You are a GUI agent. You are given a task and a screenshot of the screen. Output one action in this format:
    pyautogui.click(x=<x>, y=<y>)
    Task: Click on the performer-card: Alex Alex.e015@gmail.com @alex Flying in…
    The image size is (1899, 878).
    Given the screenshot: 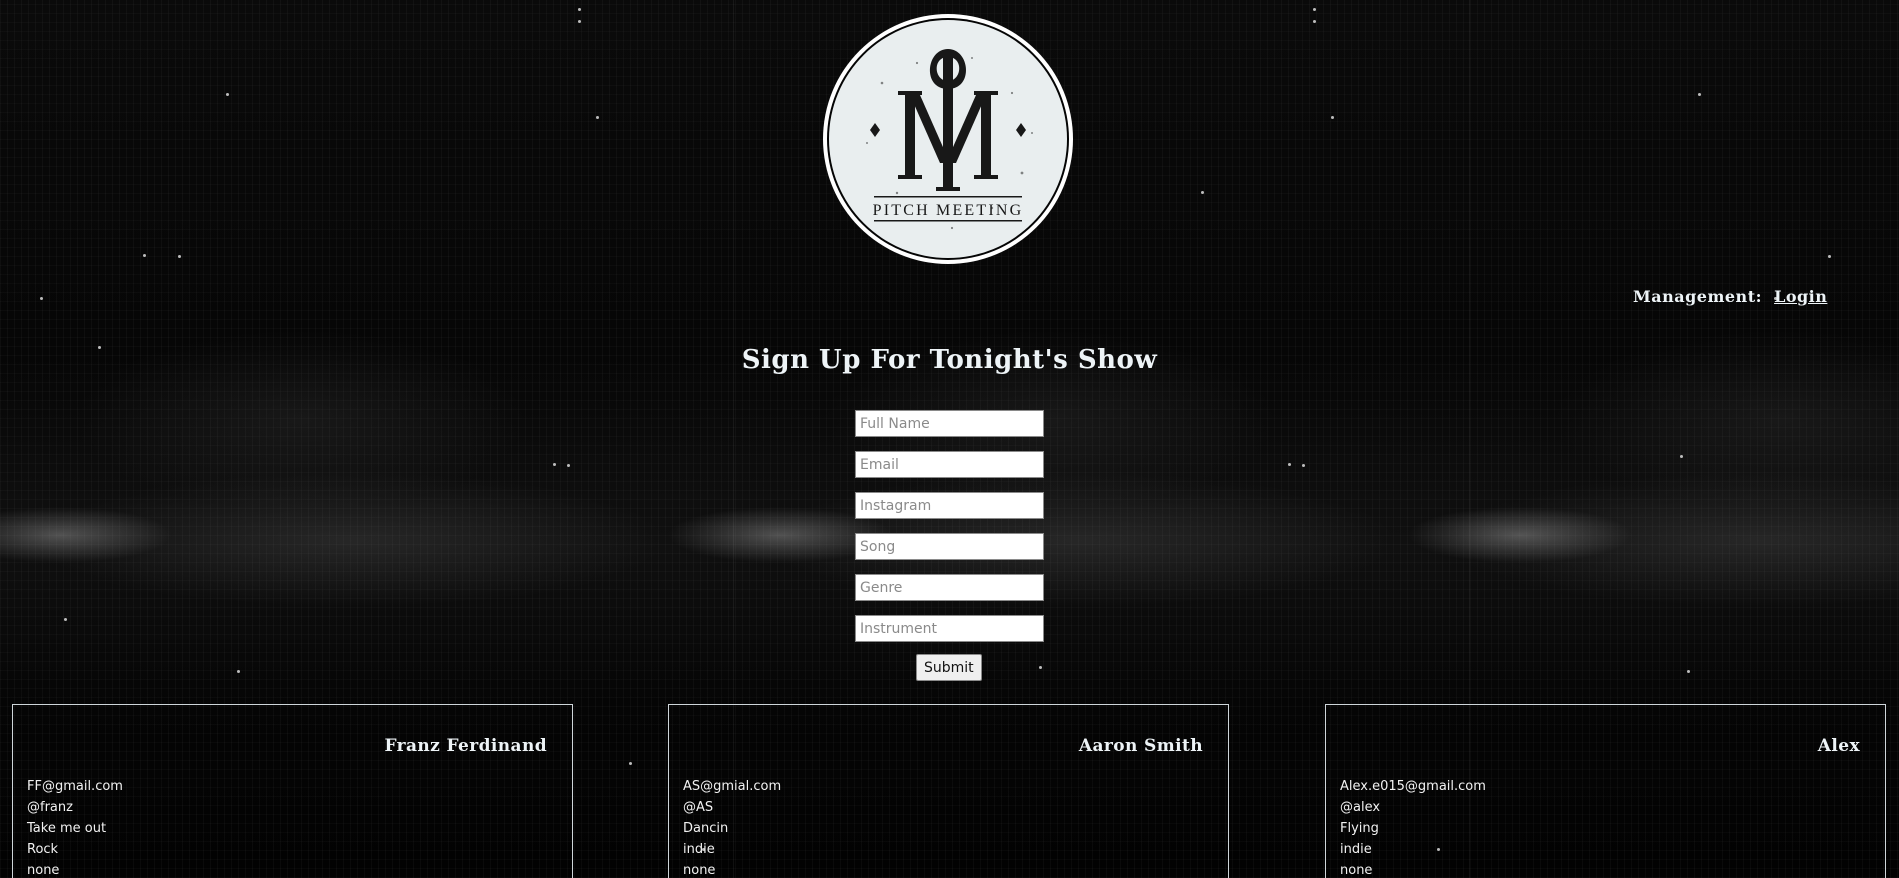 What is the action you would take?
    pyautogui.click(x=1605, y=791)
    